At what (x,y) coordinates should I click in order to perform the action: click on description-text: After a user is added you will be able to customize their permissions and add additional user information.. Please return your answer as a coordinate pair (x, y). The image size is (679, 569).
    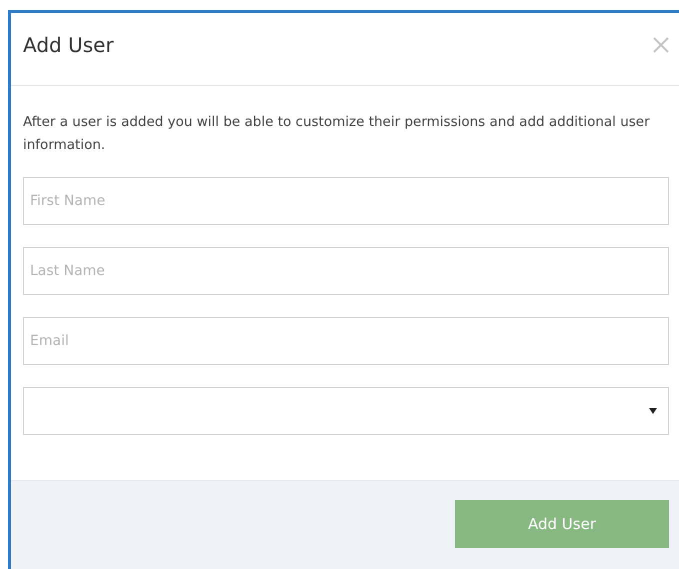
    Looking at the image, I should click on (337, 134).